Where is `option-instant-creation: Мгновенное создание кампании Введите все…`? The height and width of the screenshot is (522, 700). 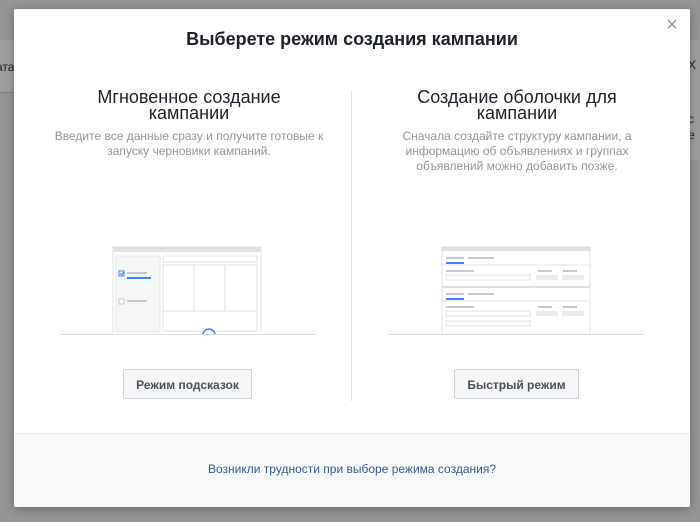 option-instant-creation: Мгновенное создание кампании Введите все… is located at coordinates (189, 123).